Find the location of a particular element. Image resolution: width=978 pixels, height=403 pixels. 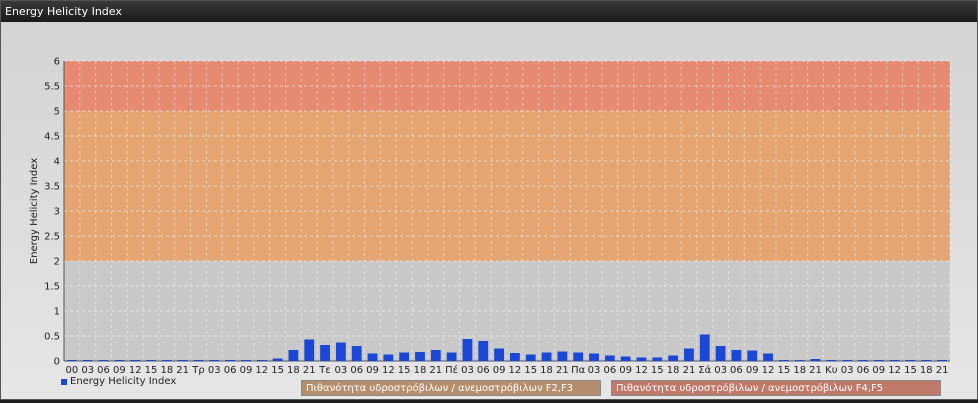

y-tick-label: 1.5 is located at coordinates (52, 287).